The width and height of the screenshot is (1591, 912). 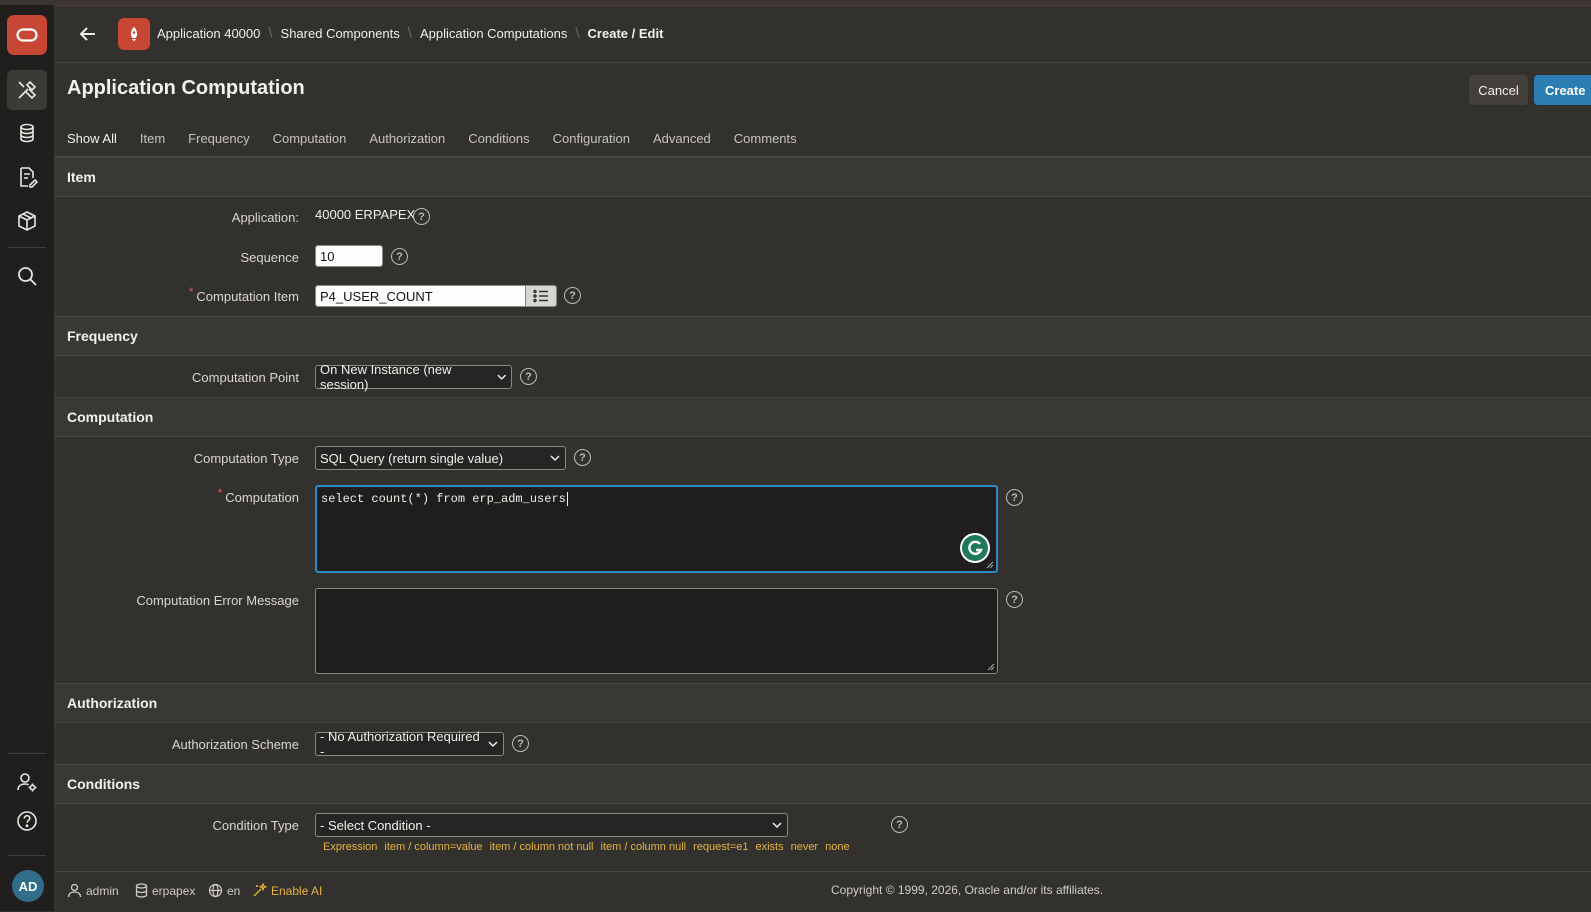 What do you see at coordinates (110, 417) in the screenshot?
I see `section-title: Computation` at bounding box center [110, 417].